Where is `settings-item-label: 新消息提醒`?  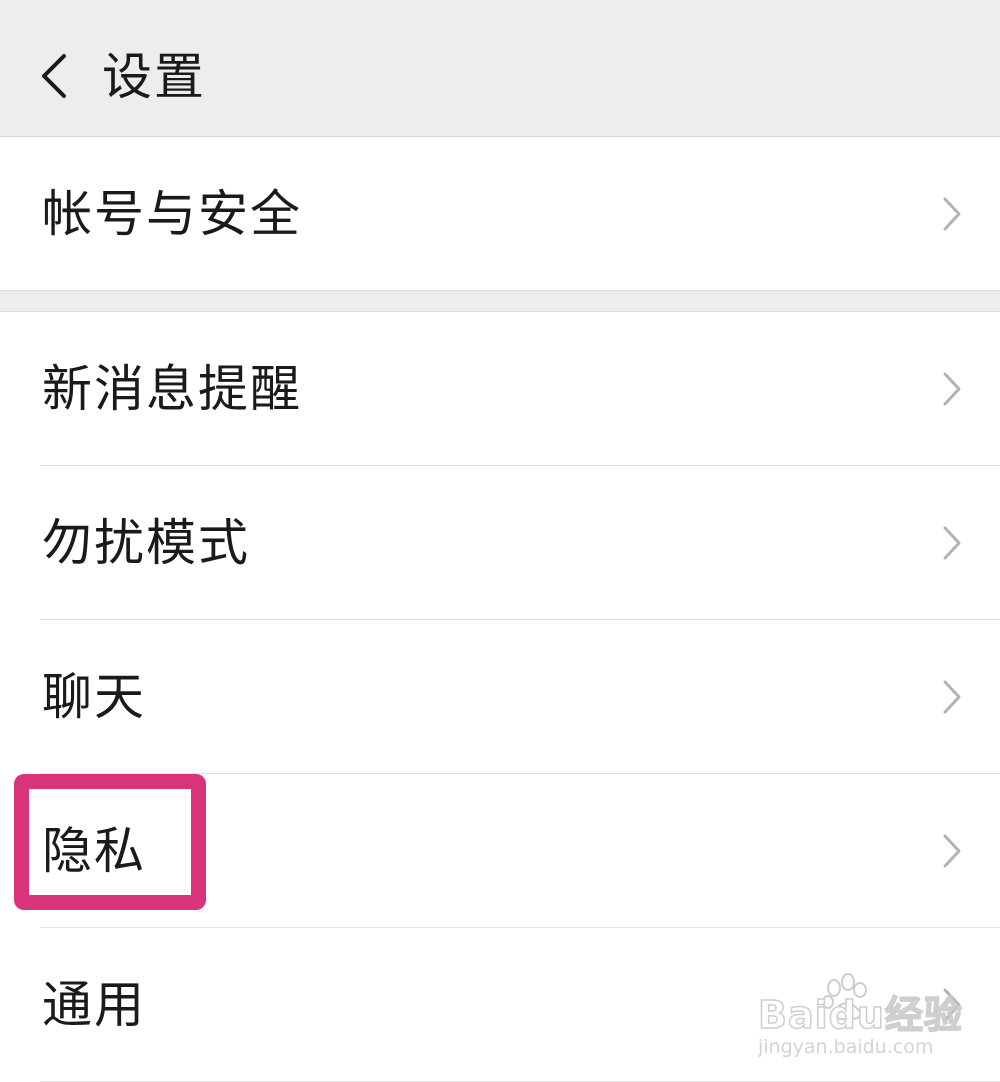 settings-item-label: 新消息提醒 is located at coordinates (172, 389).